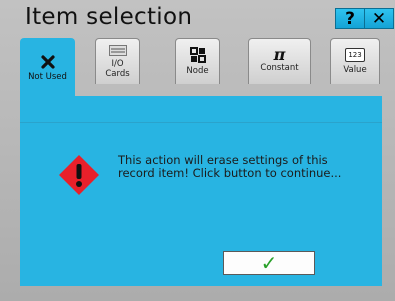 Image resolution: width=395 pixels, height=301 pixels. I want to click on io-card-icon, so click(117, 50).